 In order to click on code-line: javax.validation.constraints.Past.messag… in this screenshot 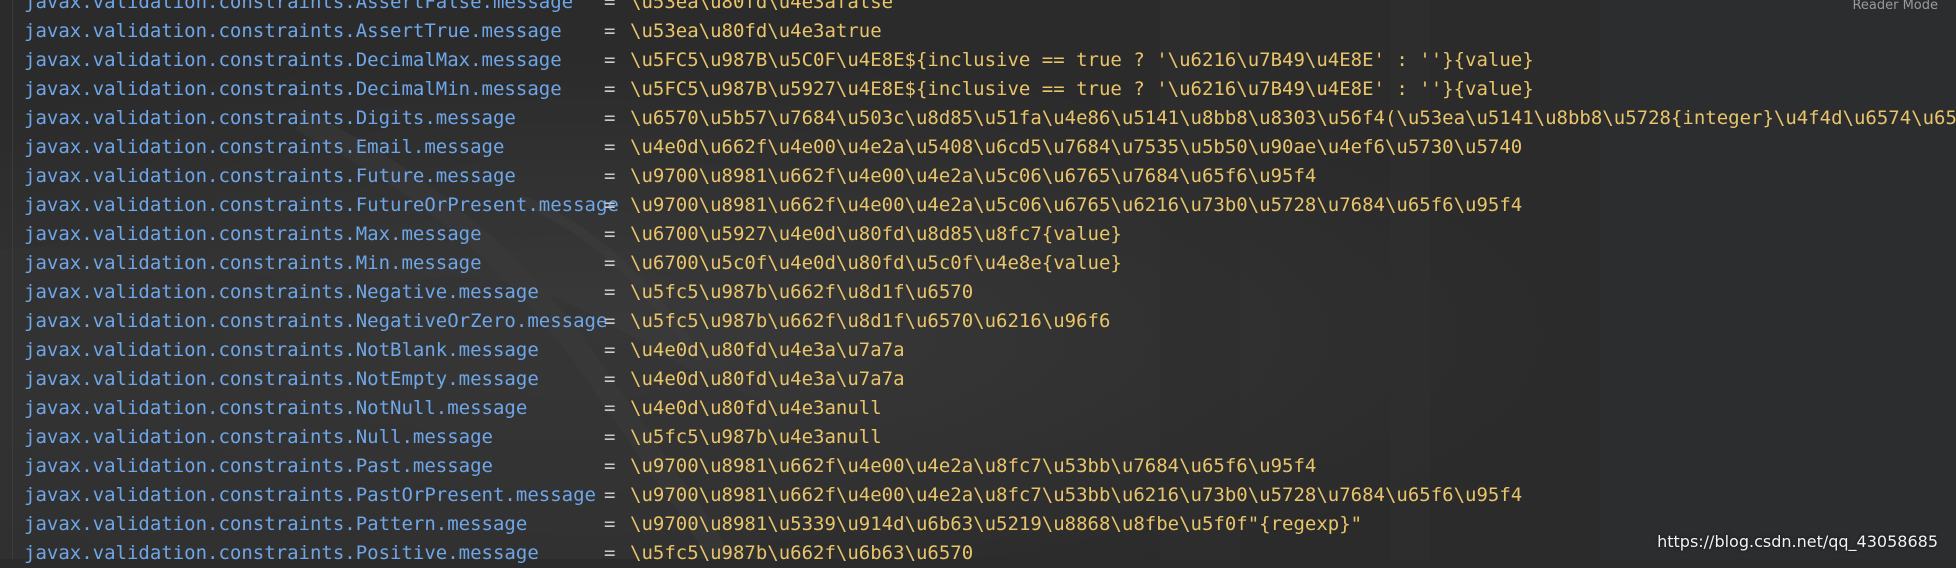, I will do `click(978, 466)`.